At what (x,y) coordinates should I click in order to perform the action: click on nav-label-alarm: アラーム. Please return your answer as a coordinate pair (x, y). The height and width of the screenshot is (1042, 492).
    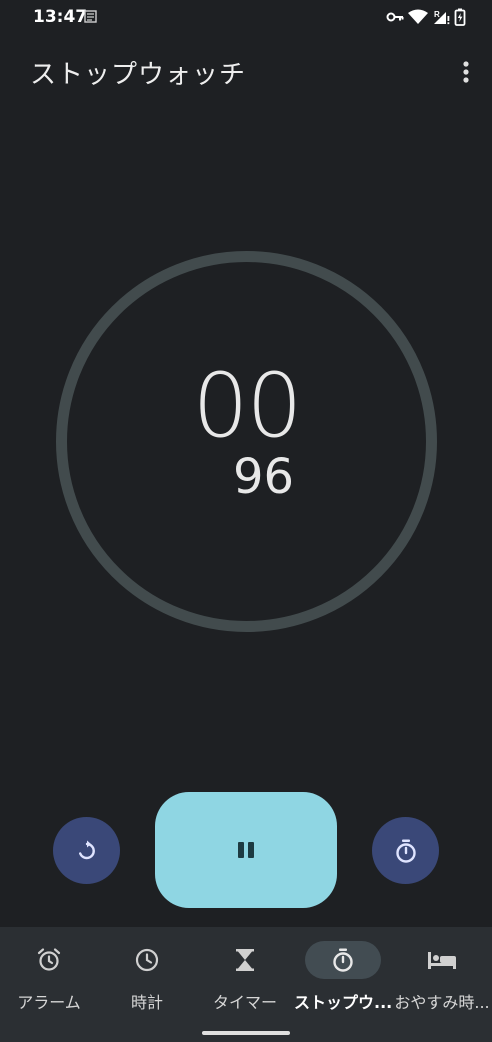
    Looking at the image, I should click on (49, 1002).